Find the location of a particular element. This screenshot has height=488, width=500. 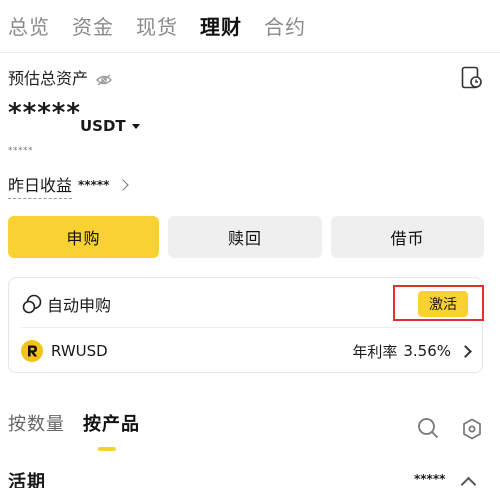

tab-futures: 合约 is located at coordinates (285, 25).